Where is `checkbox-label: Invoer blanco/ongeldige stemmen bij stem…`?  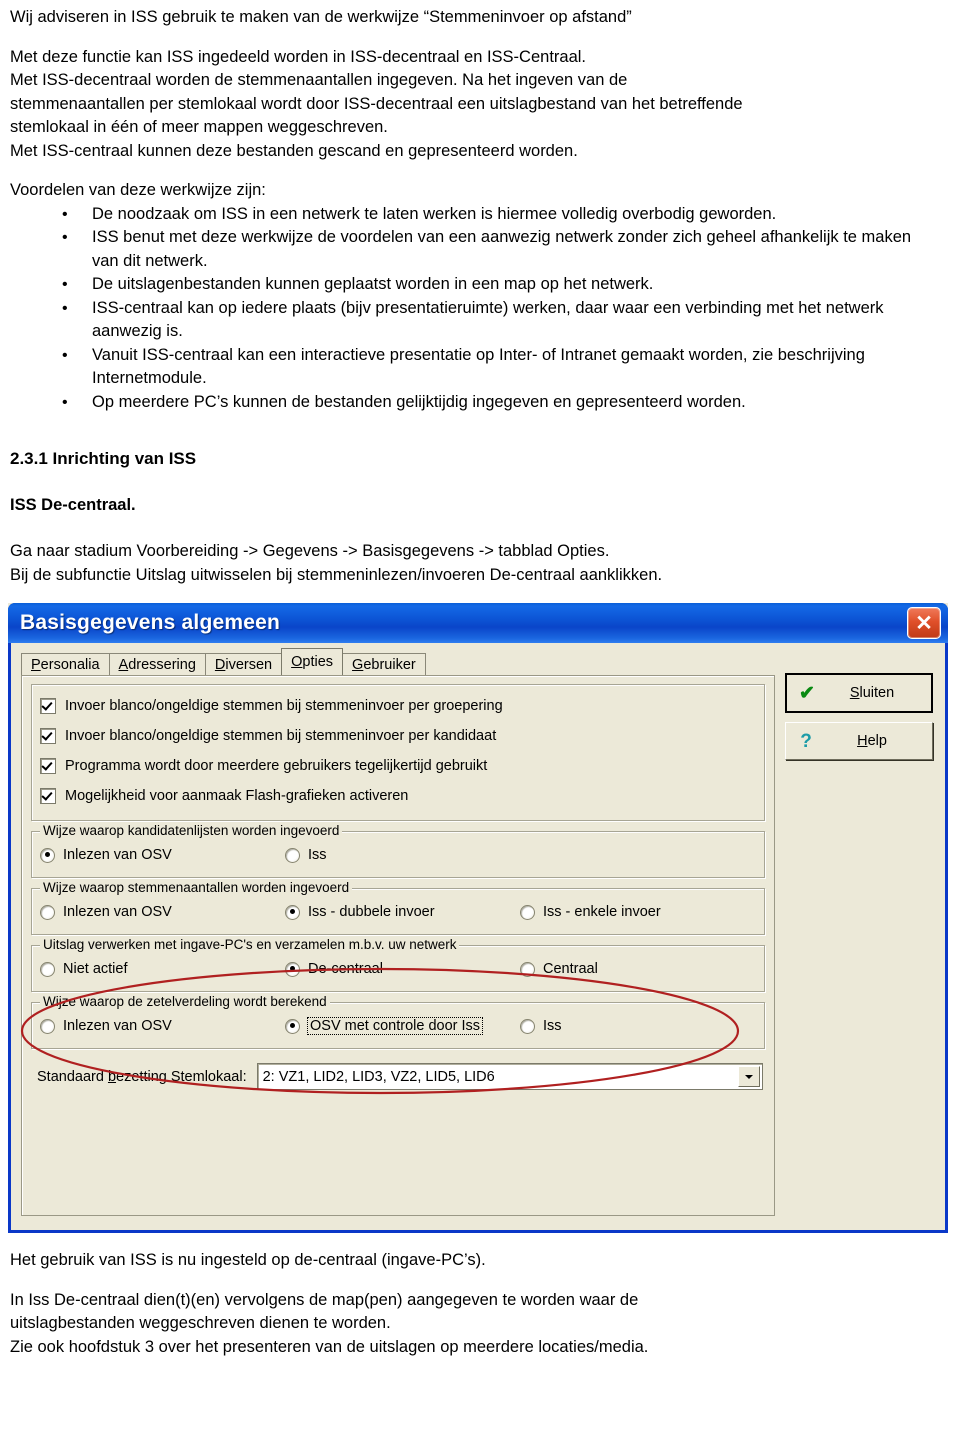 checkbox-label: Invoer blanco/ongeldige stemmen bij stem… is located at coordinates (281, 736).